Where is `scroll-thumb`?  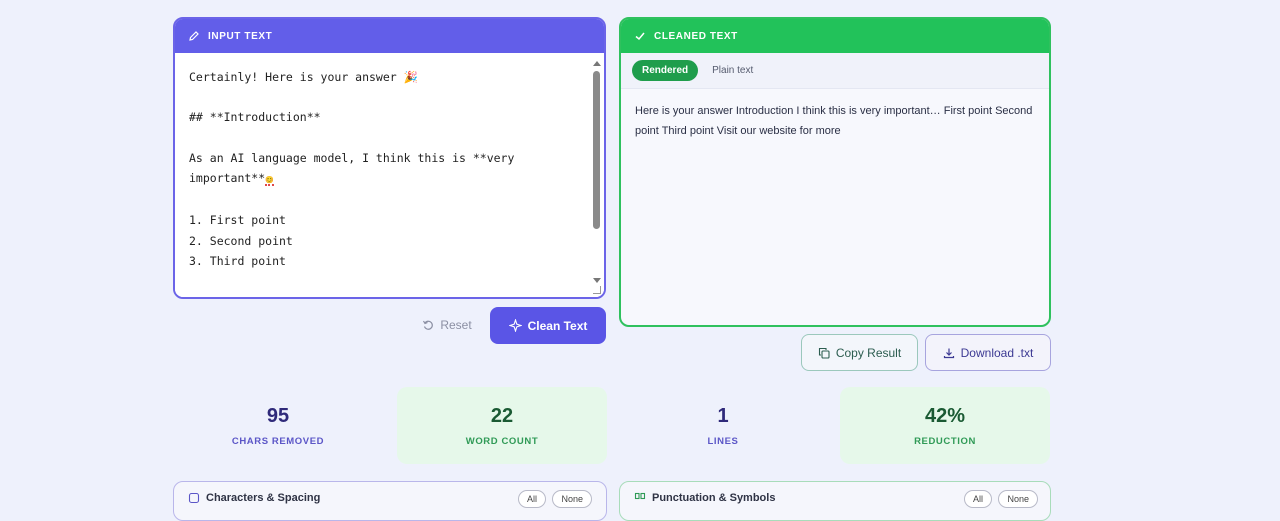 scroll-thumb is located at coordinates (596, 150).